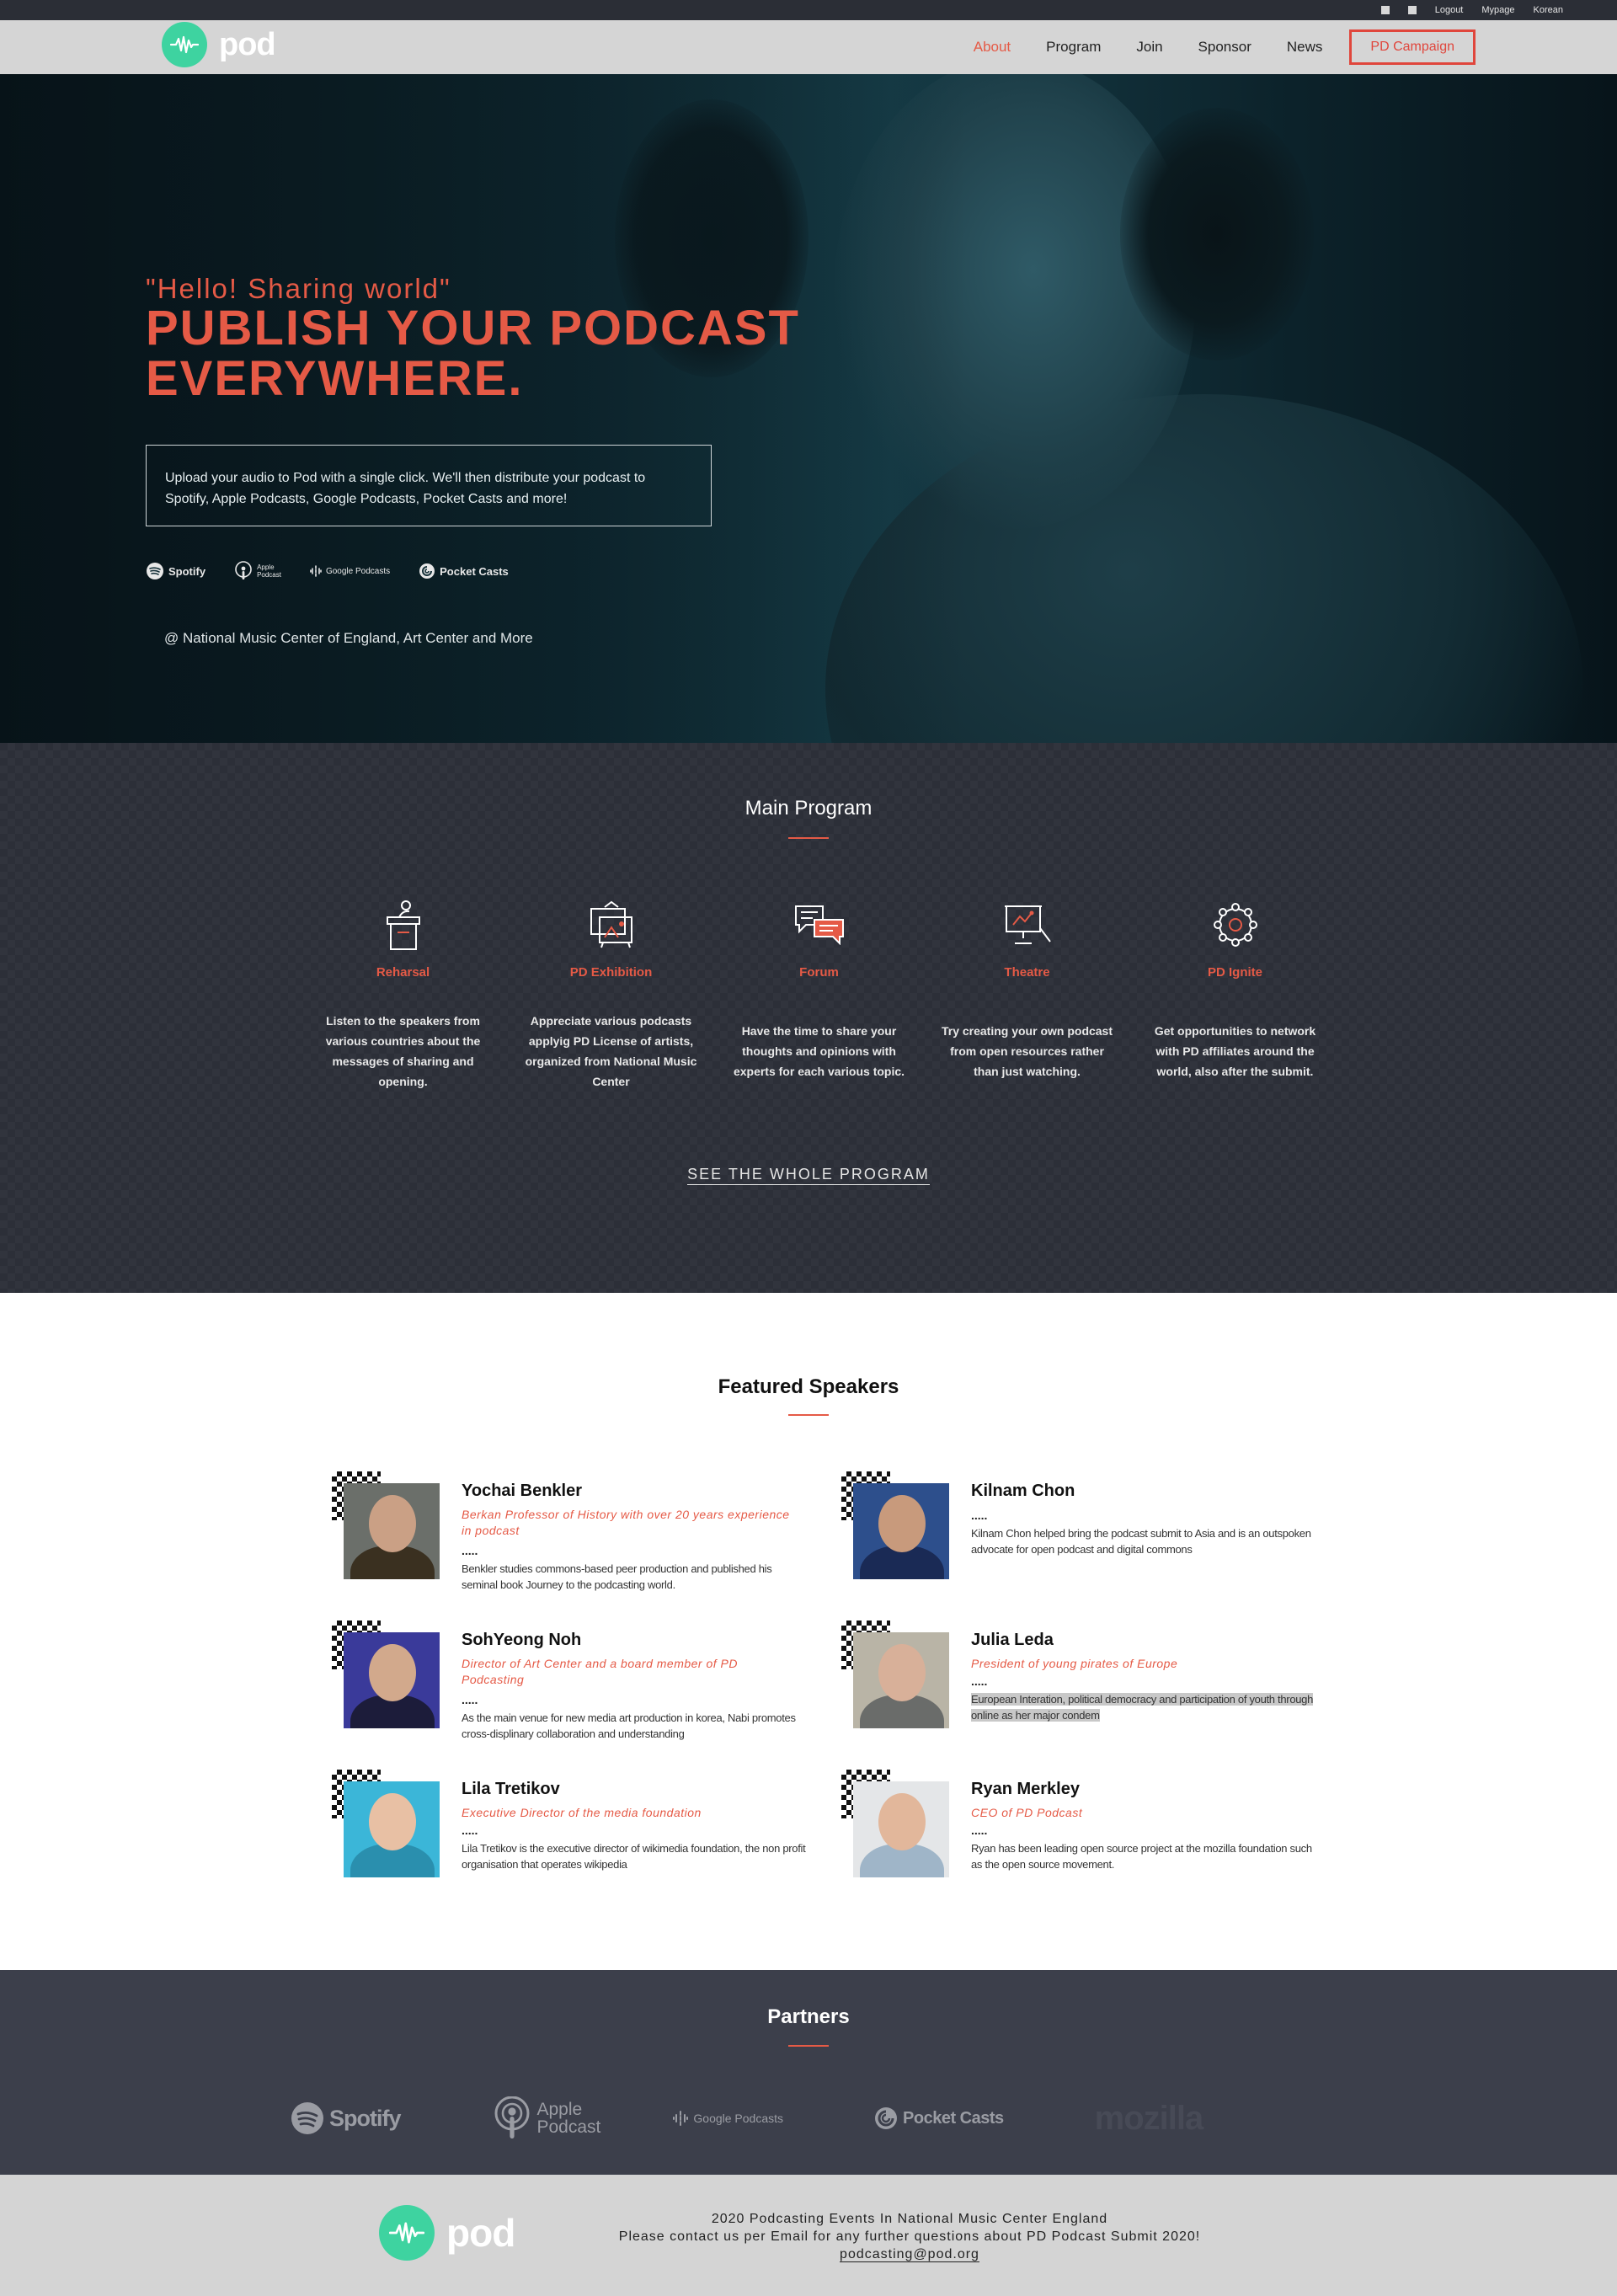 Image resolution: width=1617 pixels, height=2296 pixels. What do you see at coordinates (1497, 10) in the screenshot?
I see `mypage-link: Mypage` at bounding box center [1497, 10].